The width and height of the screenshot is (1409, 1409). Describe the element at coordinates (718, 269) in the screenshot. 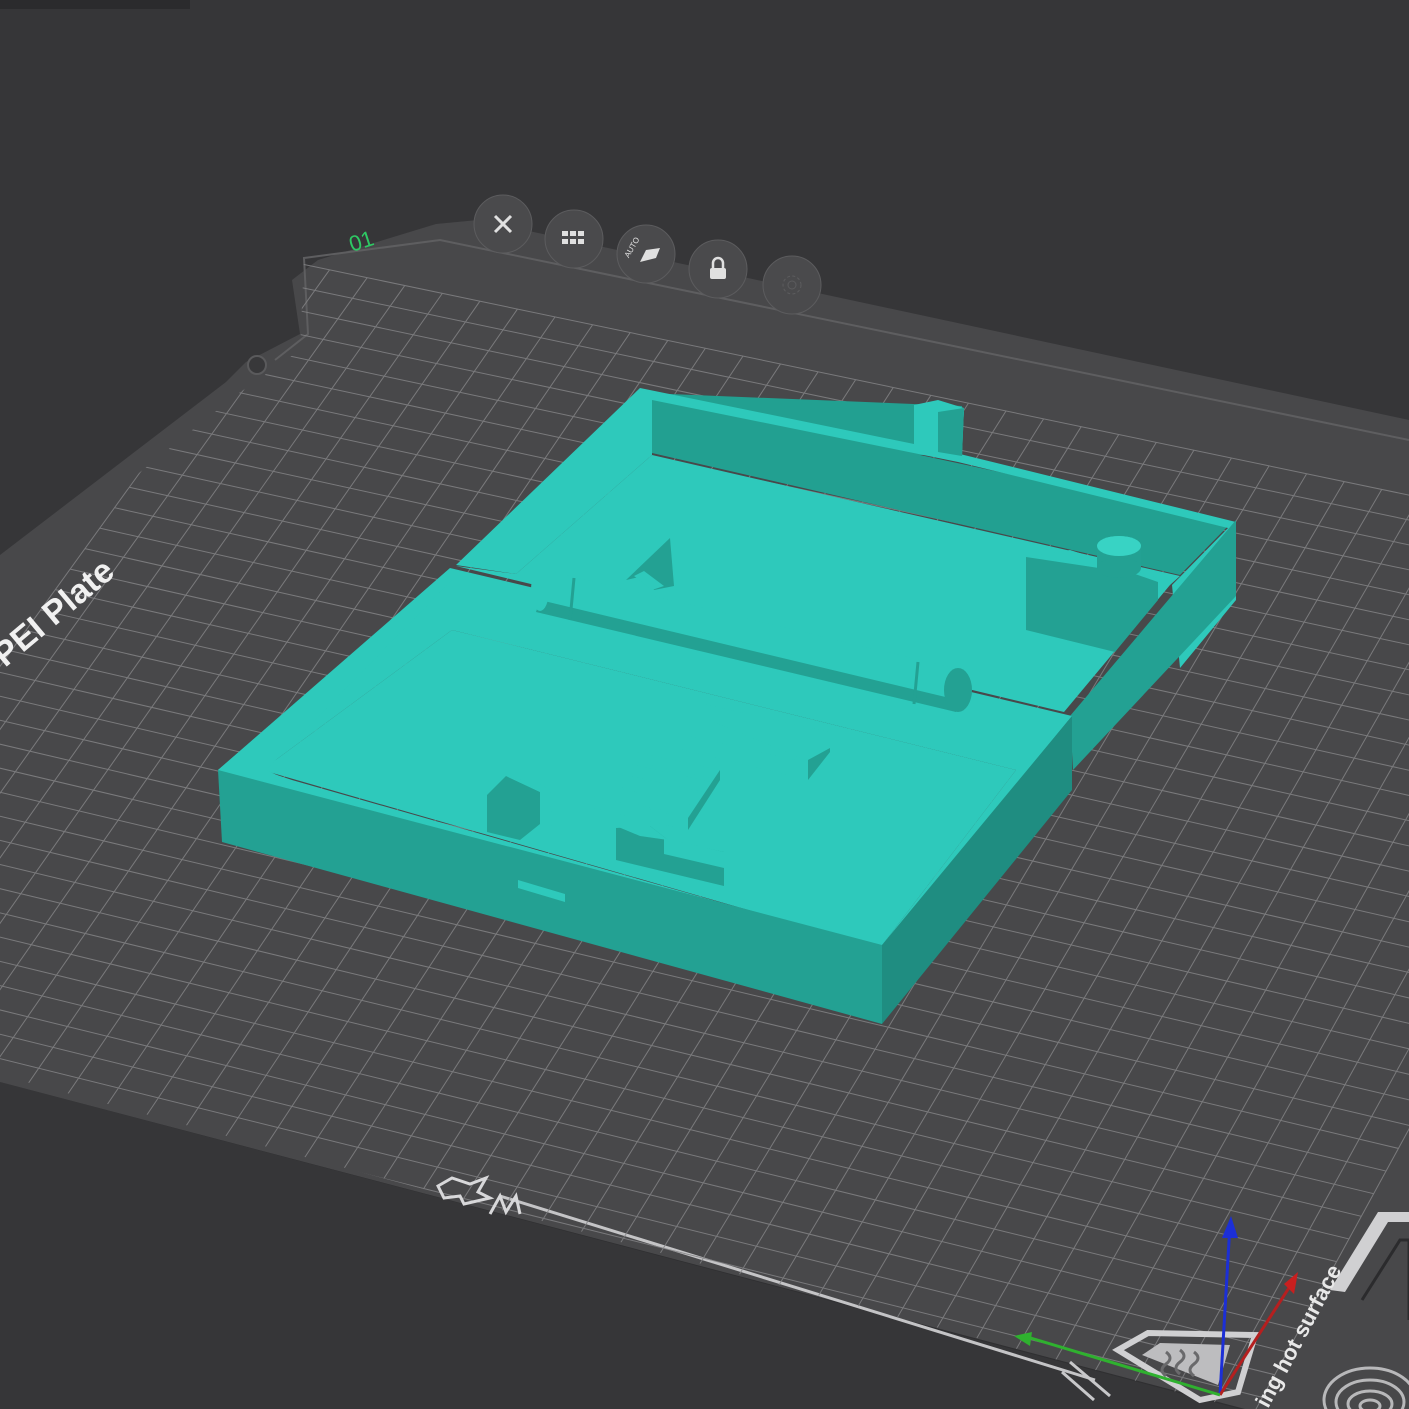

I see `lock-plate-button` at that location.